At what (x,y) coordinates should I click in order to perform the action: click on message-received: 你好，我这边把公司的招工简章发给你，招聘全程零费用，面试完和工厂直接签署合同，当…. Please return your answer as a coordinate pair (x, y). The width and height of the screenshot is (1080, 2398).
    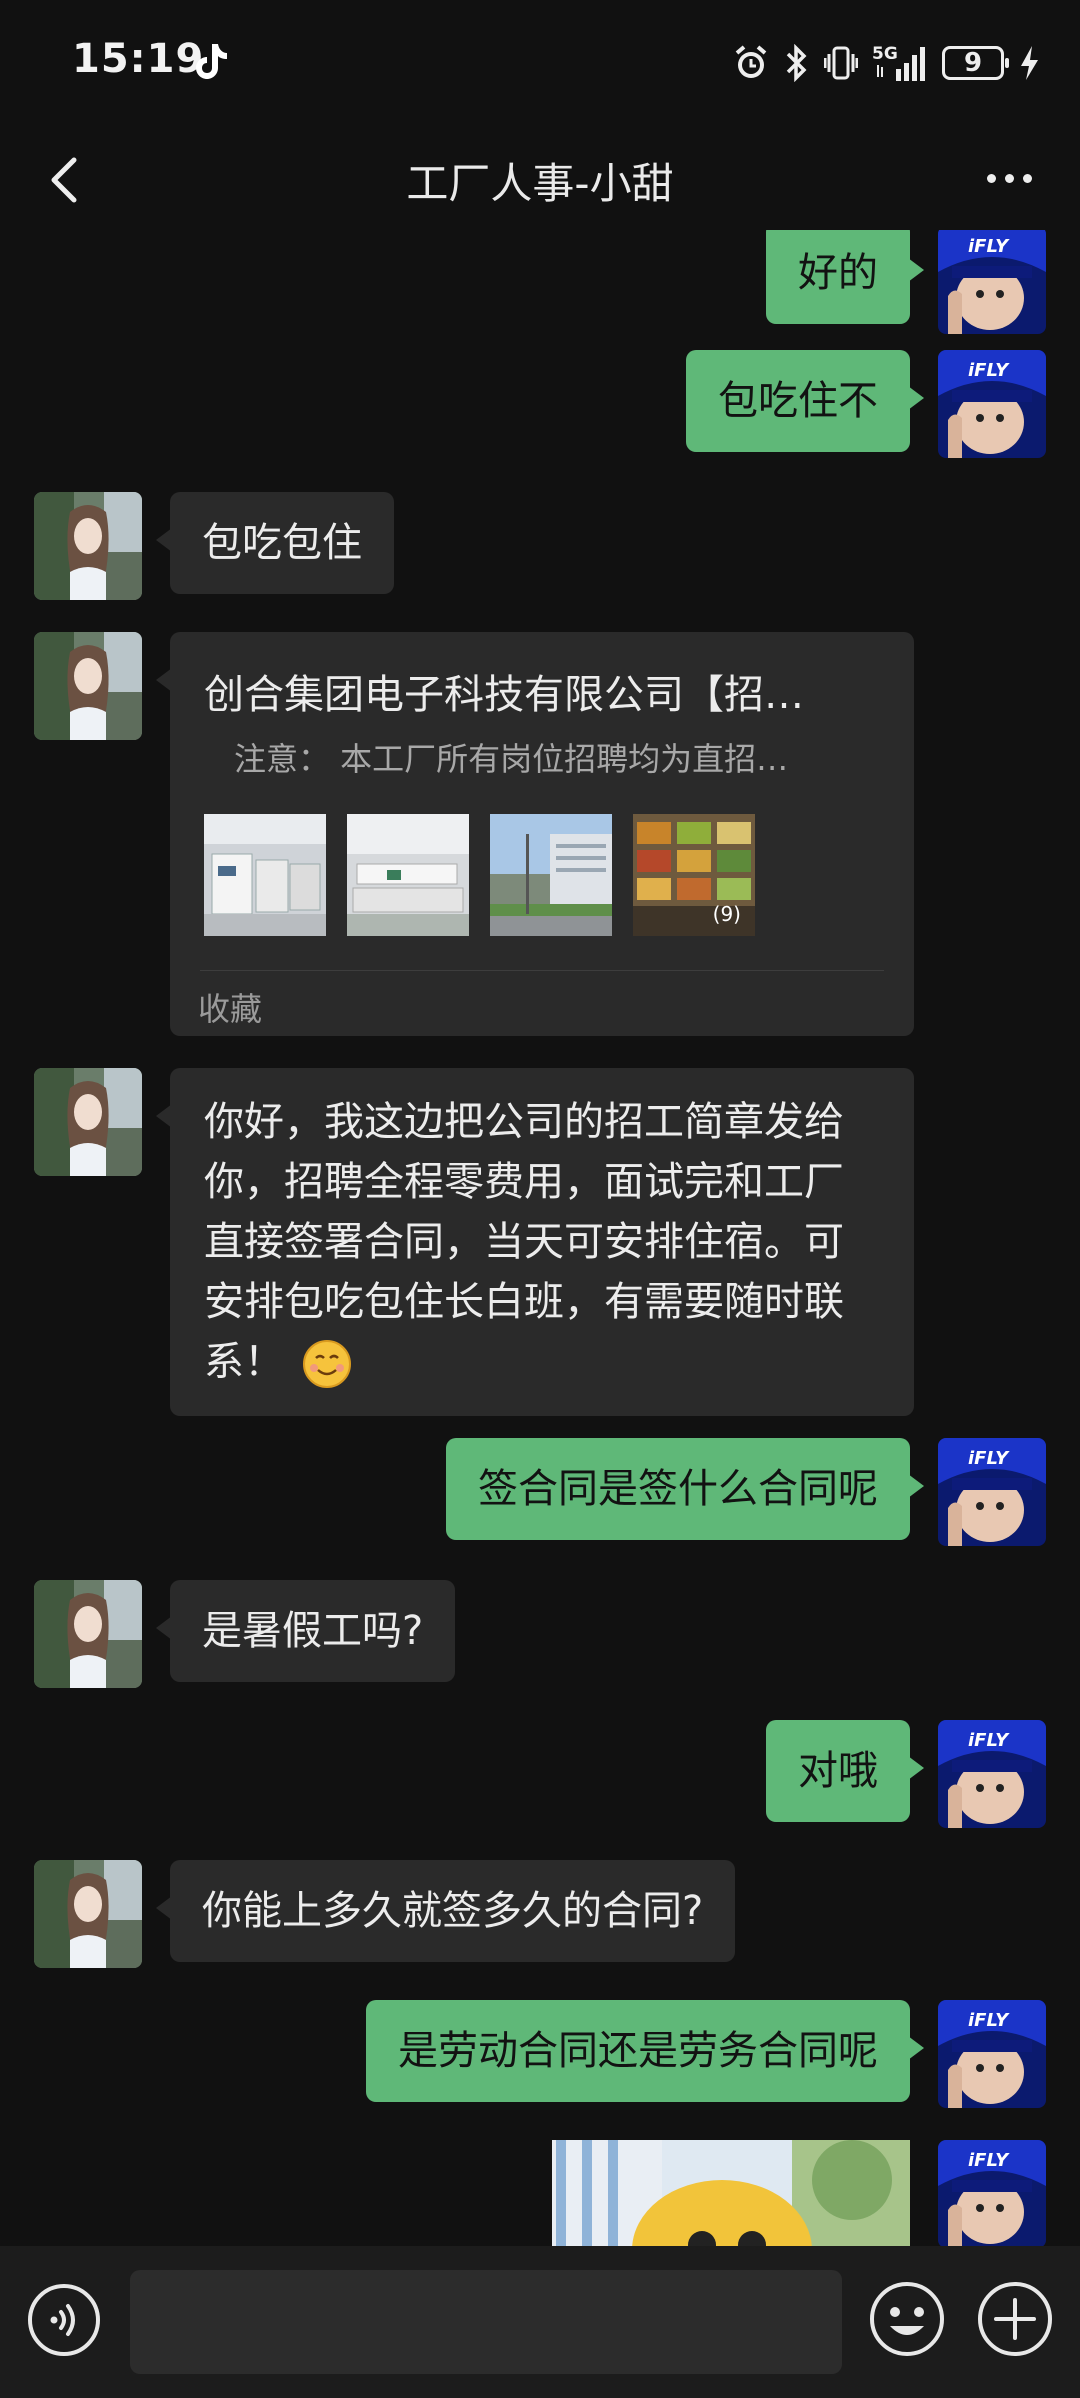
    Looking at the image, I should click on (535, 1242).